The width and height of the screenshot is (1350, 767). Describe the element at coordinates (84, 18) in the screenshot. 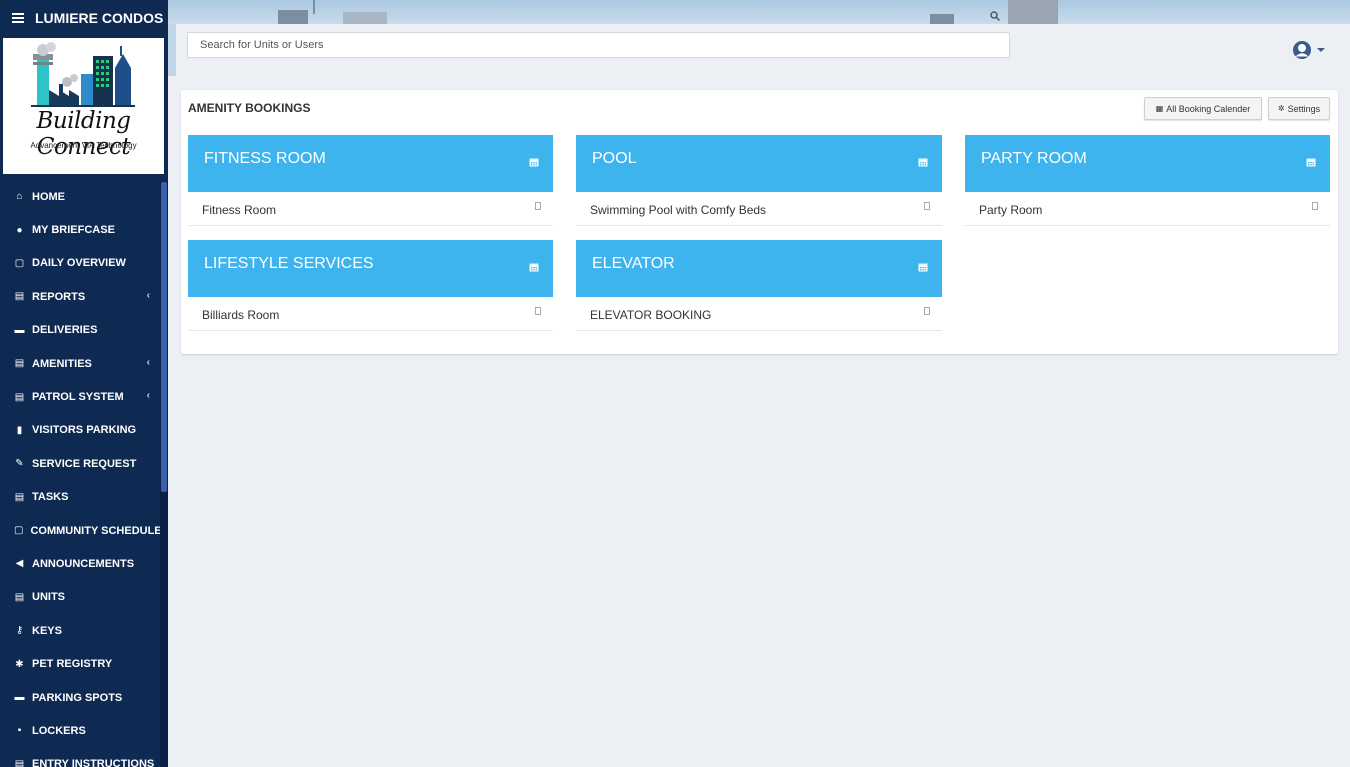

I see `brand-bar: LUMIERE CONDOS` at that location.